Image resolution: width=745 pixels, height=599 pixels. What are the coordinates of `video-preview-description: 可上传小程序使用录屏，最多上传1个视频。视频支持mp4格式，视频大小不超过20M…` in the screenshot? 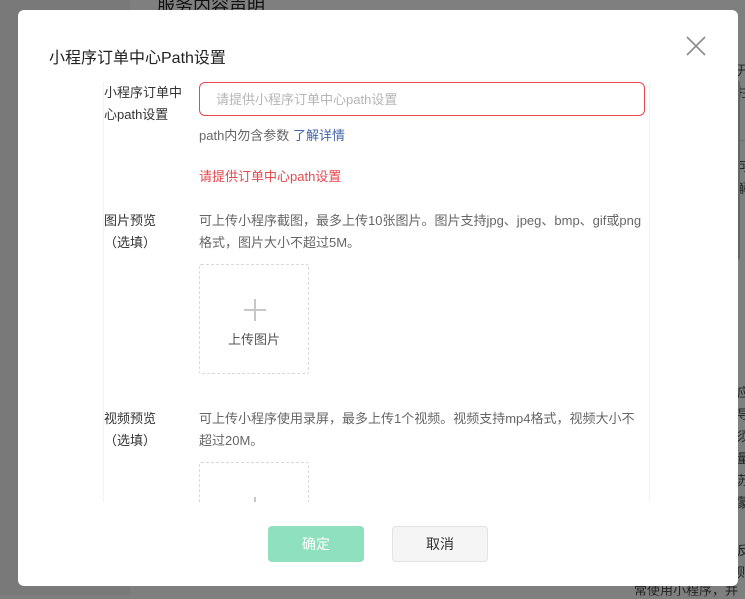 It's located at (417, 429).